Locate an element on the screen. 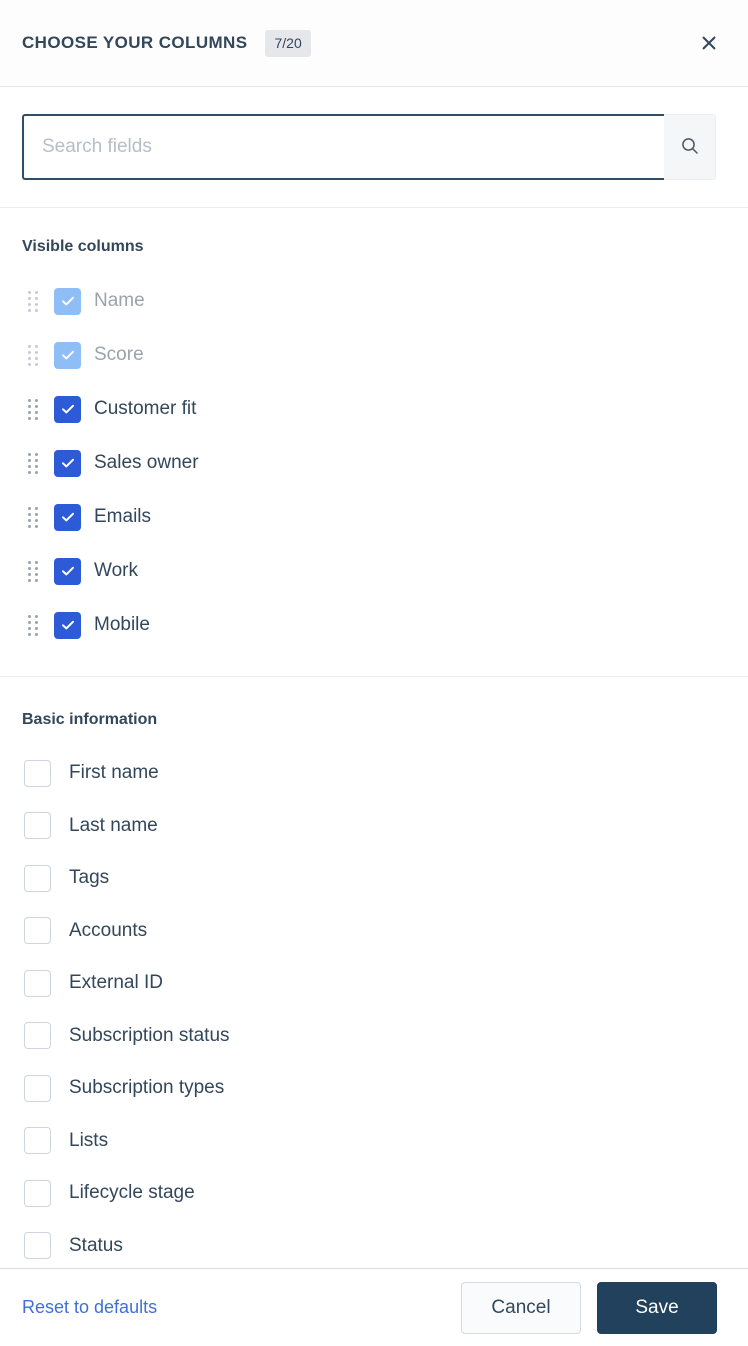 This screenshot has width=748, height=1346. list-item-label: External ID is located at coordinates (116, 983).